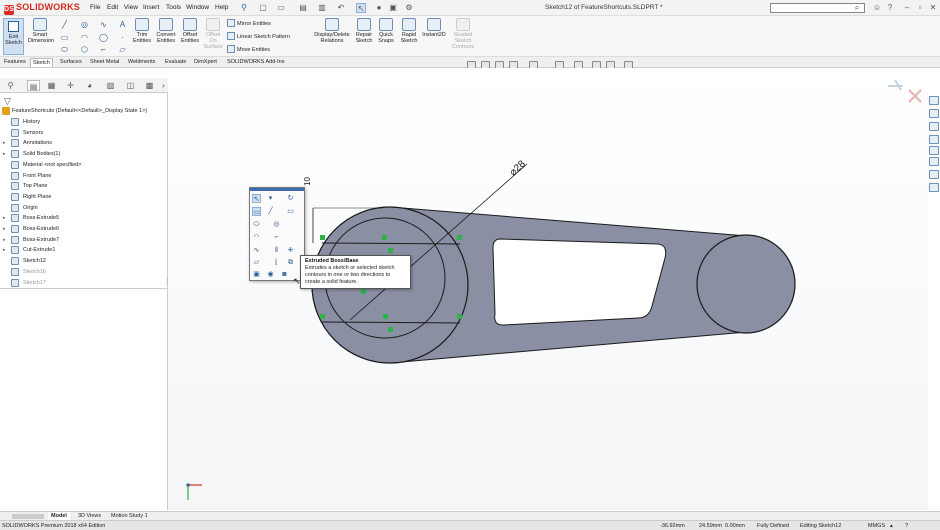 The width and height of the screenshot is (940, 530). Describe the element at coordinates (746, 284) in the screenshot. I see `small-boss-circle` at that location.